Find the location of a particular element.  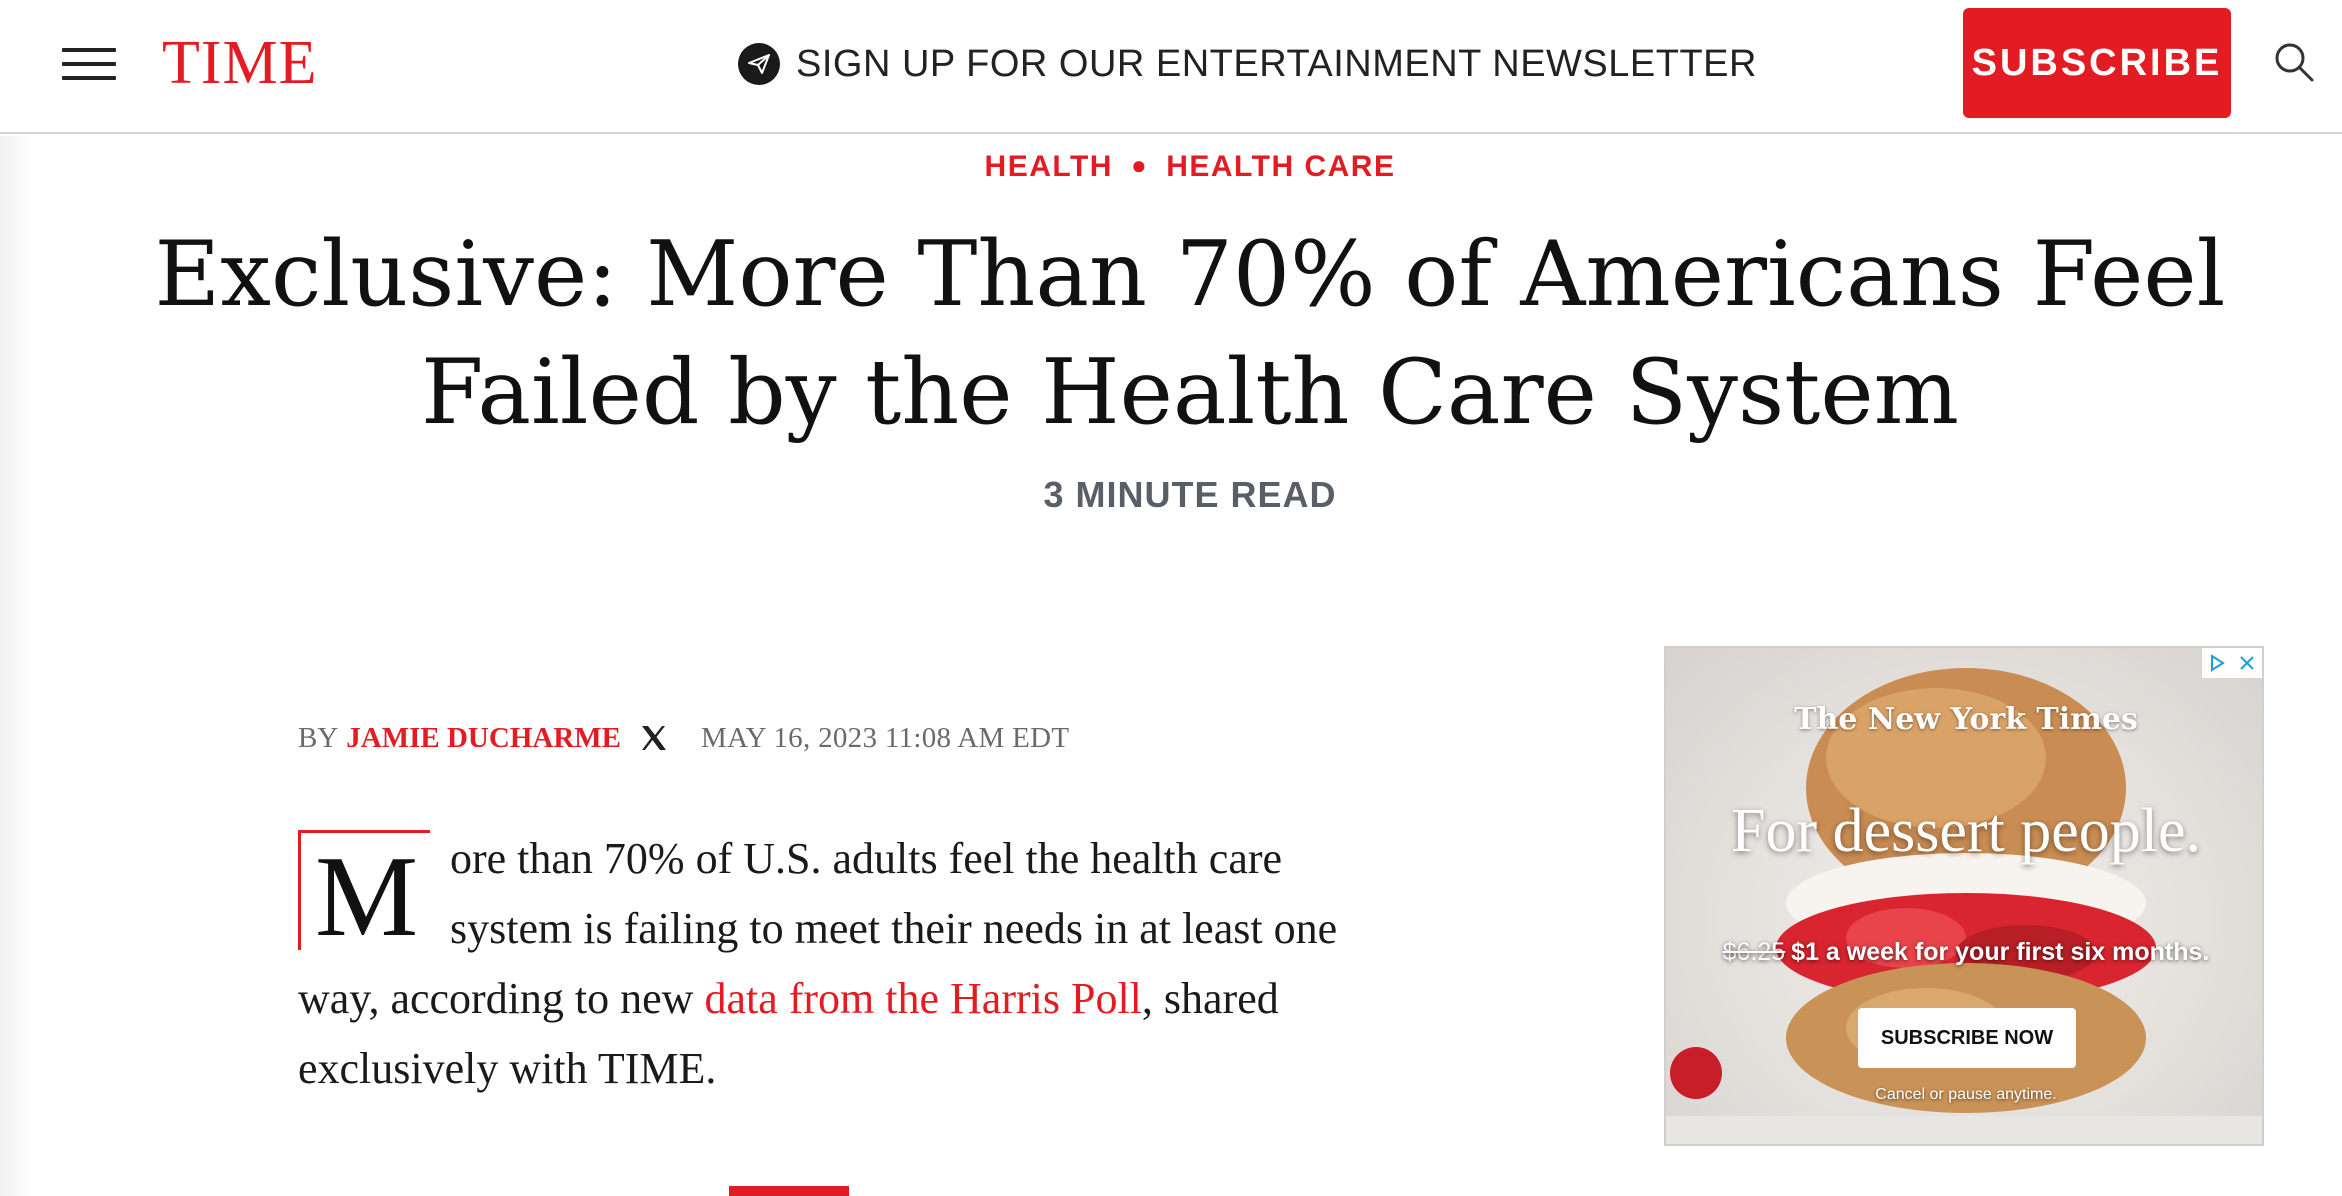

harris-poll-link: data from the Harris Poll is located at coordinates (922, 998).